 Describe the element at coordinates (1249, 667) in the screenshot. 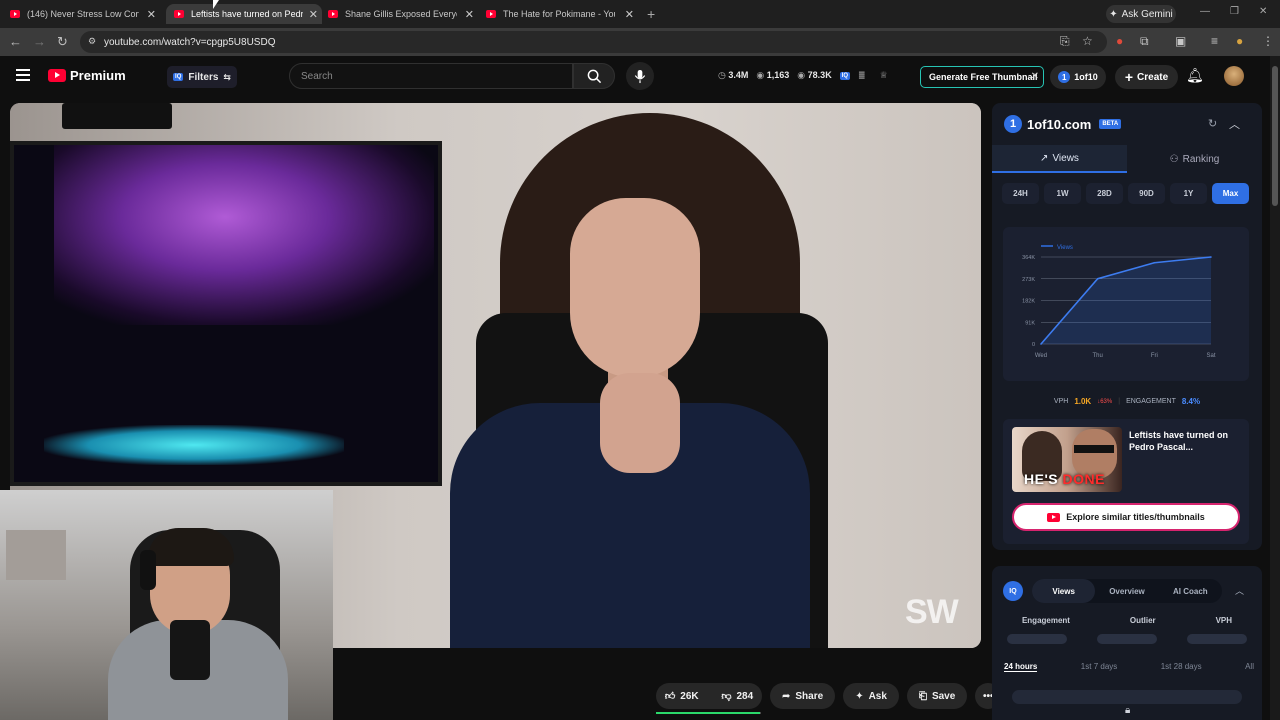

I see `time-tab-all: All` at that location.